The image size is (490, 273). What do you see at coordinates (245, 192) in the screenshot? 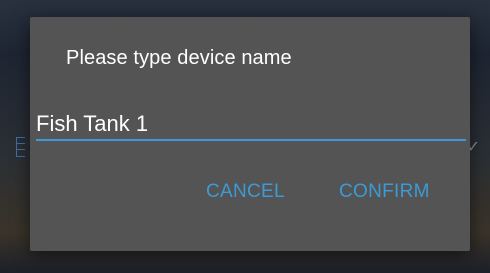
I see `cancel-button: CANCEL` at bounding box center [245, 192].